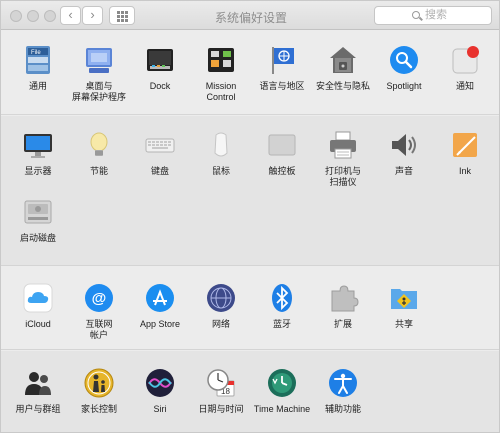  I want to click on pref-pane-label: iCloud, so click(38, 324).